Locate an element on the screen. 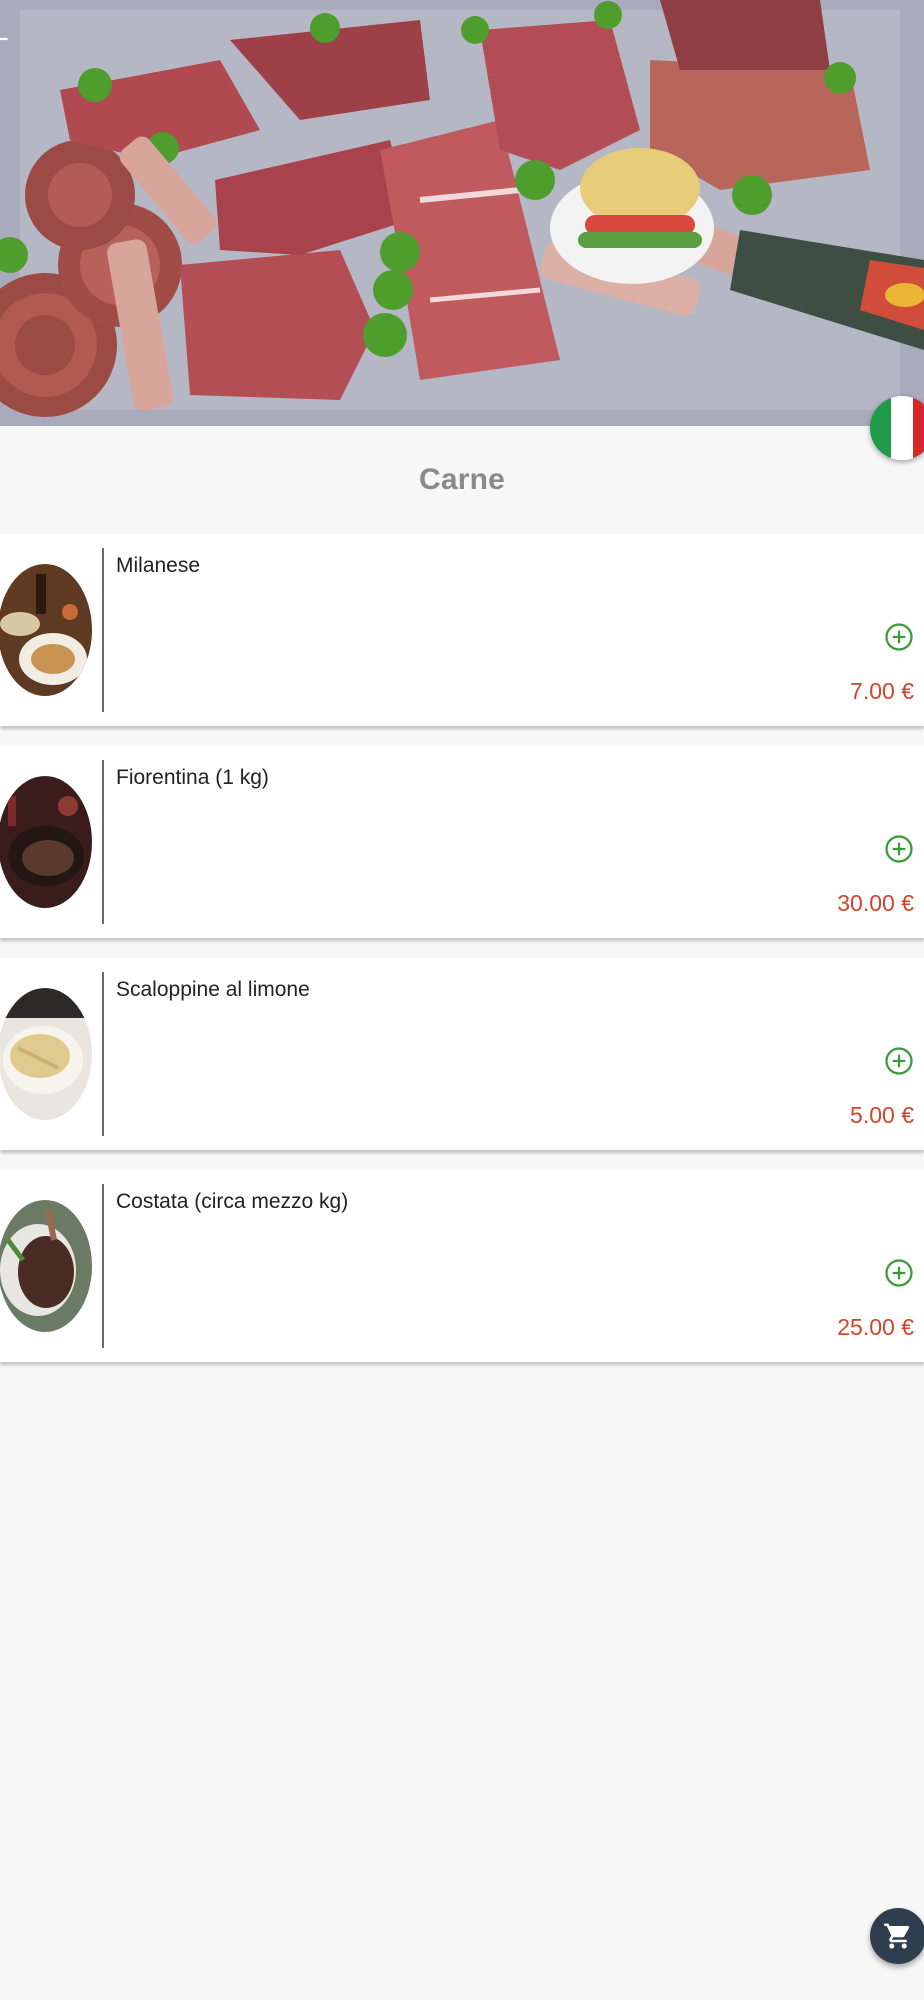 This screenshot has height=2000, width=924. item-name: Costata (circa mezzo kg) is located at coordinates (232, 1201).